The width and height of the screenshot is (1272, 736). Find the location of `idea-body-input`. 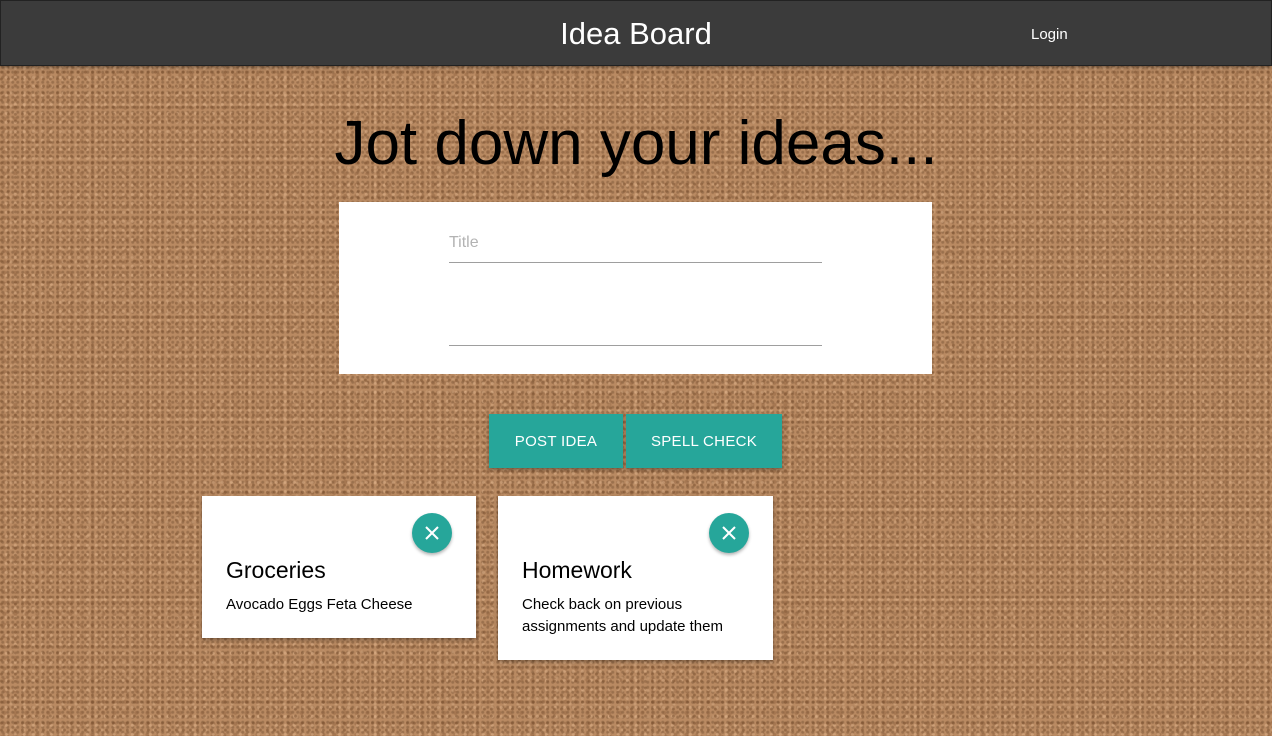

idea-body-input is located at coordinates (635, 312).